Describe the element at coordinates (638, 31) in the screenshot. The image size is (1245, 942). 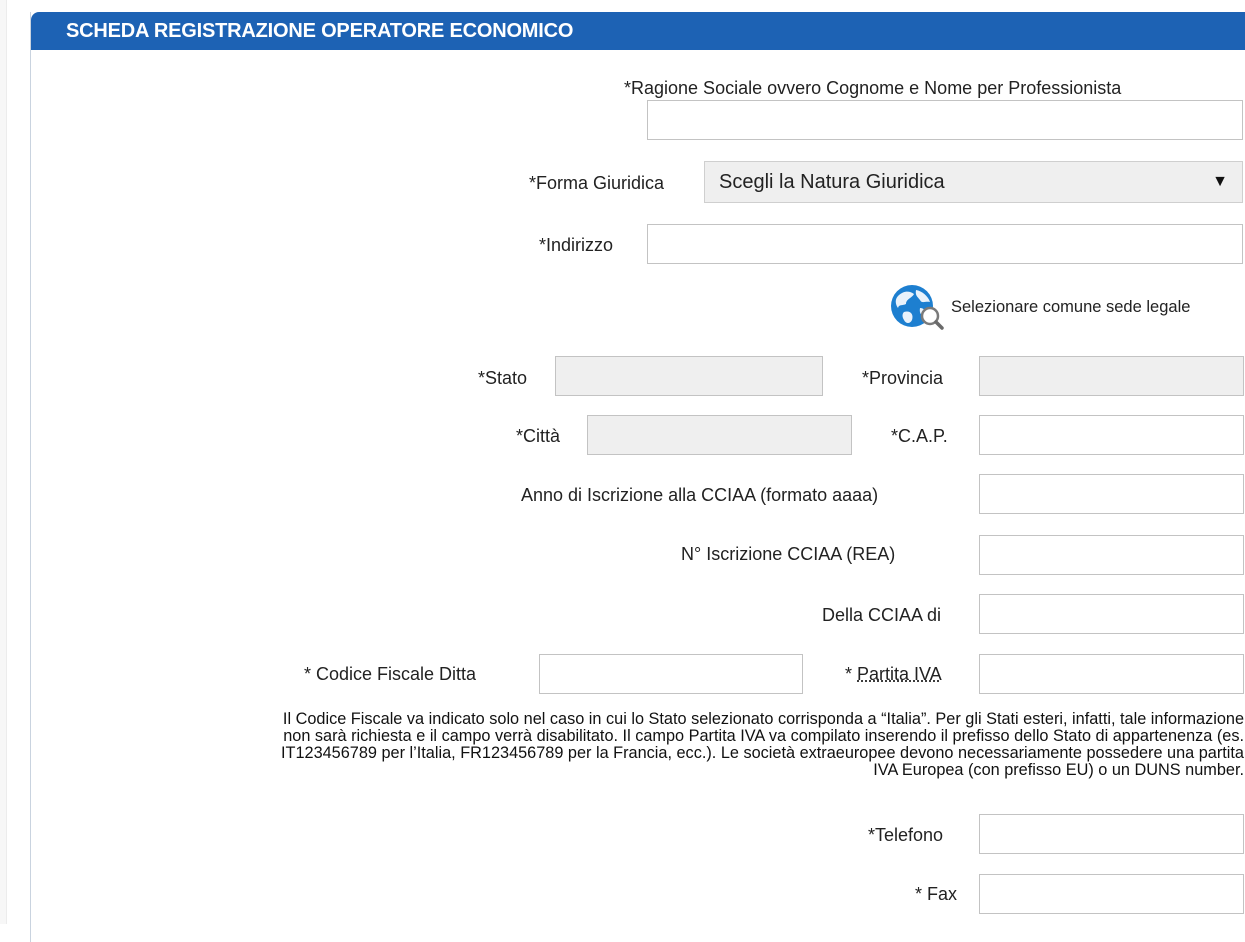
I see `panel-header: SCHEDA REGISTRAZIONE OPERATORE ECONOMICO` at that location.